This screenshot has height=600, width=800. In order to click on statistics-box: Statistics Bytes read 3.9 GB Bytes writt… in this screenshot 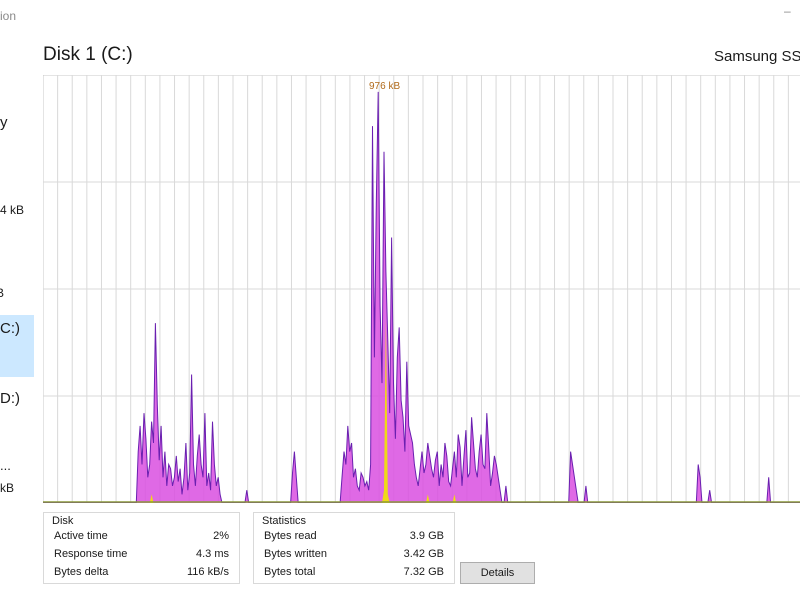, I will do `click(354, 548)`.